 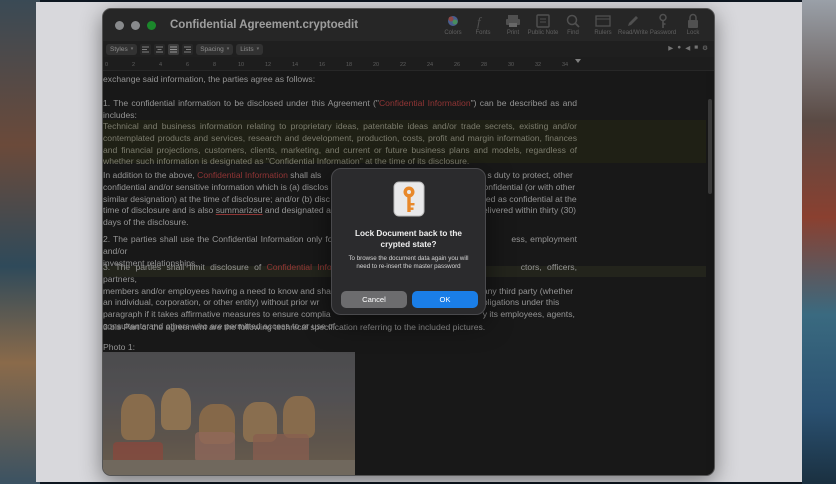 What do you see at coordinates (408, 239) in the screenshot?
I see `dialog-title: Lock Document back to the crypted state?` at bounding box center [408, 239].